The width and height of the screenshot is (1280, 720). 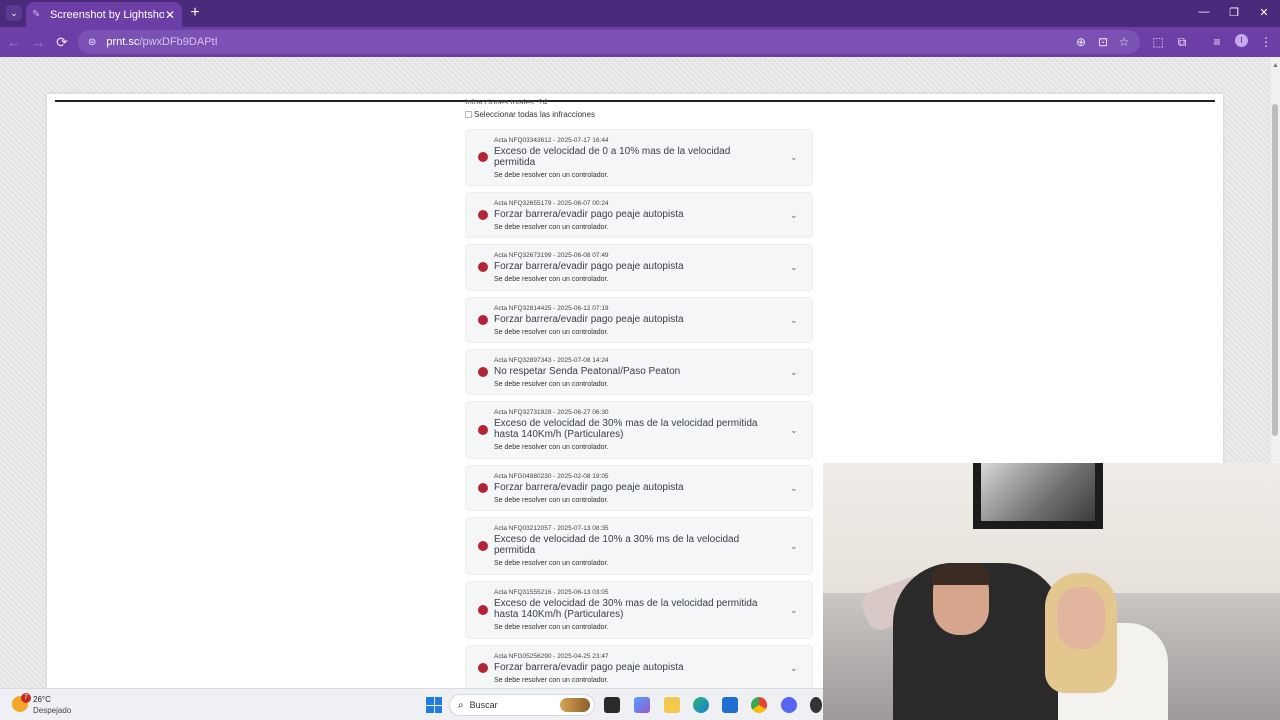 I want to click on taskbar: 7 26°C Despejado ⌕ Buscar, so click(x=411, y=704).